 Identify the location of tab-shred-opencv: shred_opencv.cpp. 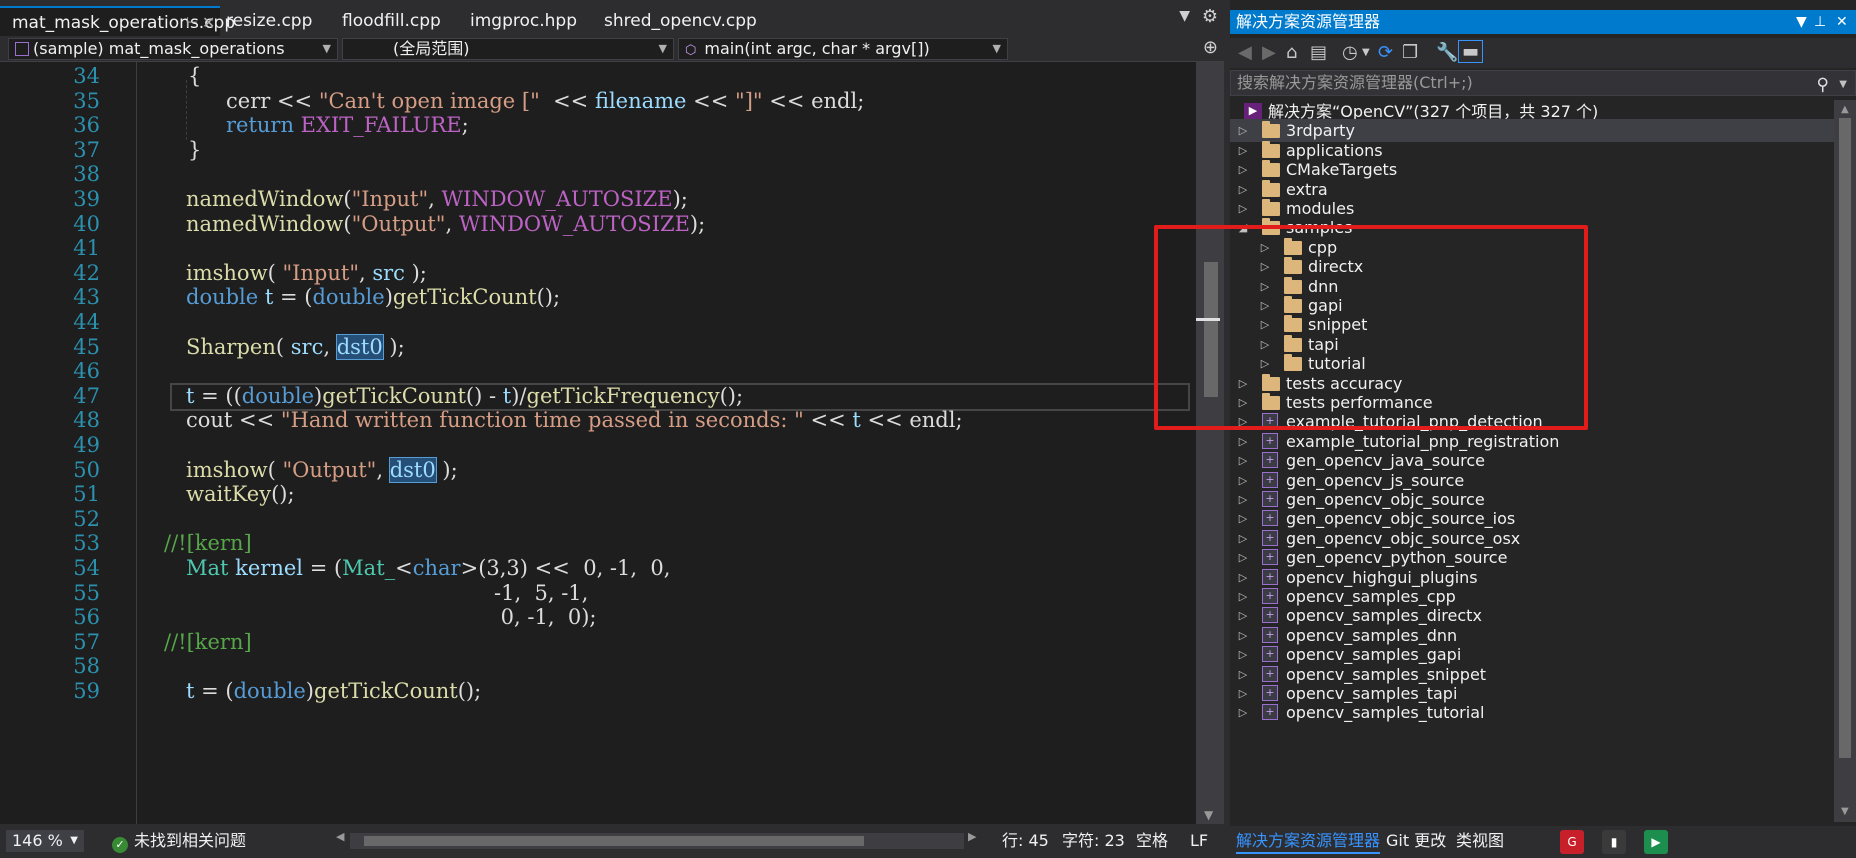
(680, 21).